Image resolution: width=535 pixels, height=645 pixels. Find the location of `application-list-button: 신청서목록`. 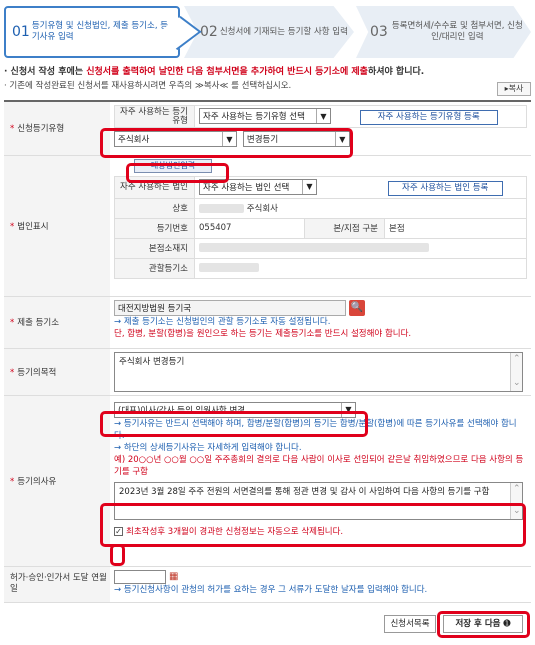

application-list-button: 신청서목록 is located at coordinates (410, 624).